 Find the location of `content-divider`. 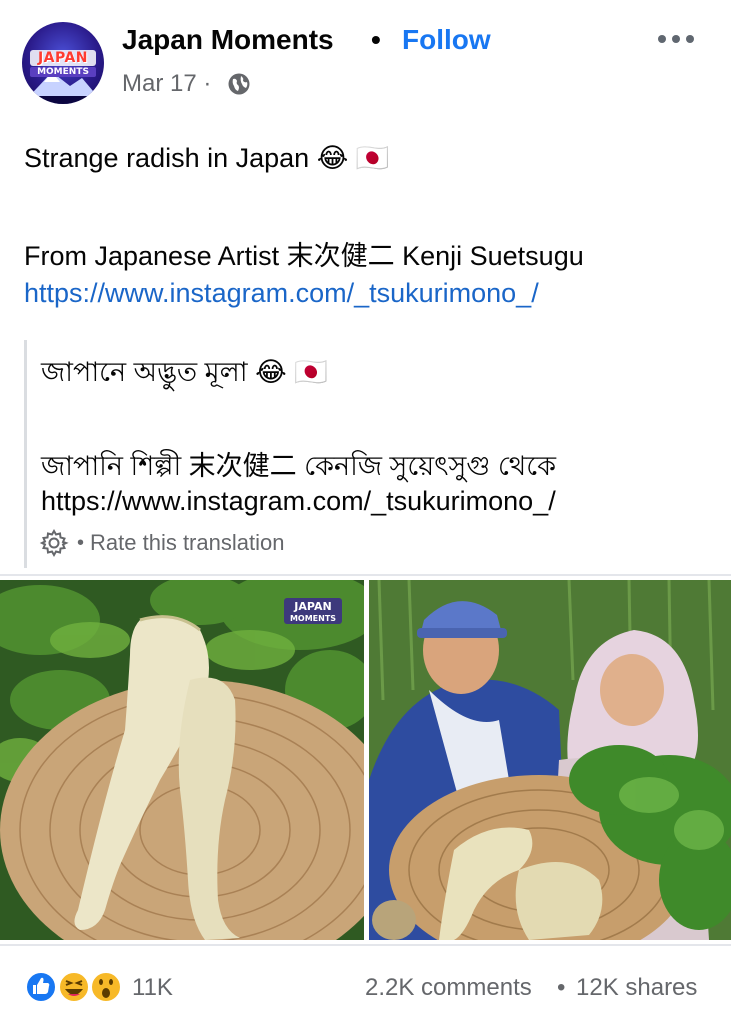

content-divider is located at coordinates (365, 575).